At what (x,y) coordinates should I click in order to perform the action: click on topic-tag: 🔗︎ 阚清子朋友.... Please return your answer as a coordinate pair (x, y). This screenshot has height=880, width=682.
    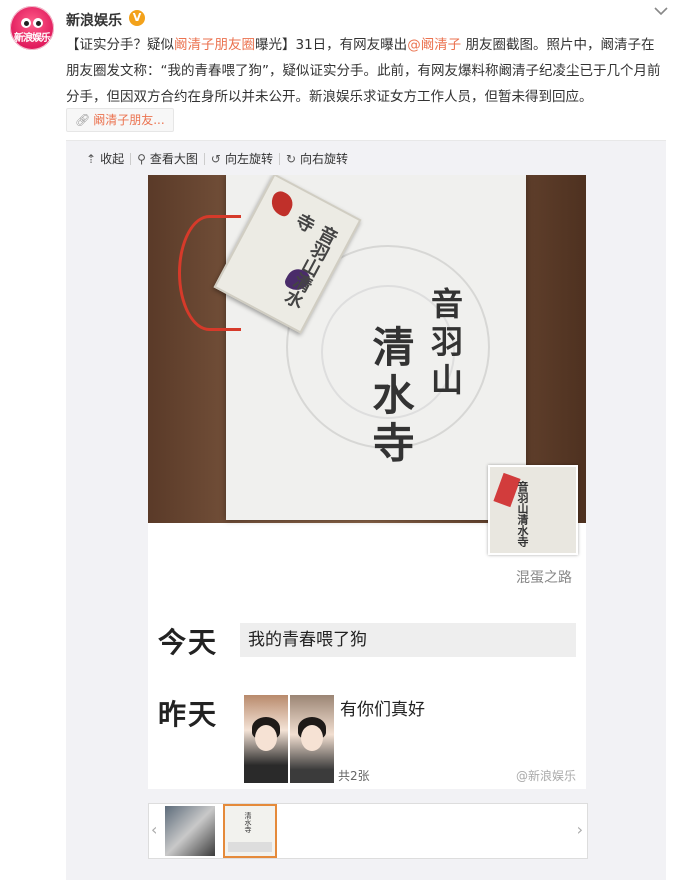
    Looking at the image, I should click on (120, 120).